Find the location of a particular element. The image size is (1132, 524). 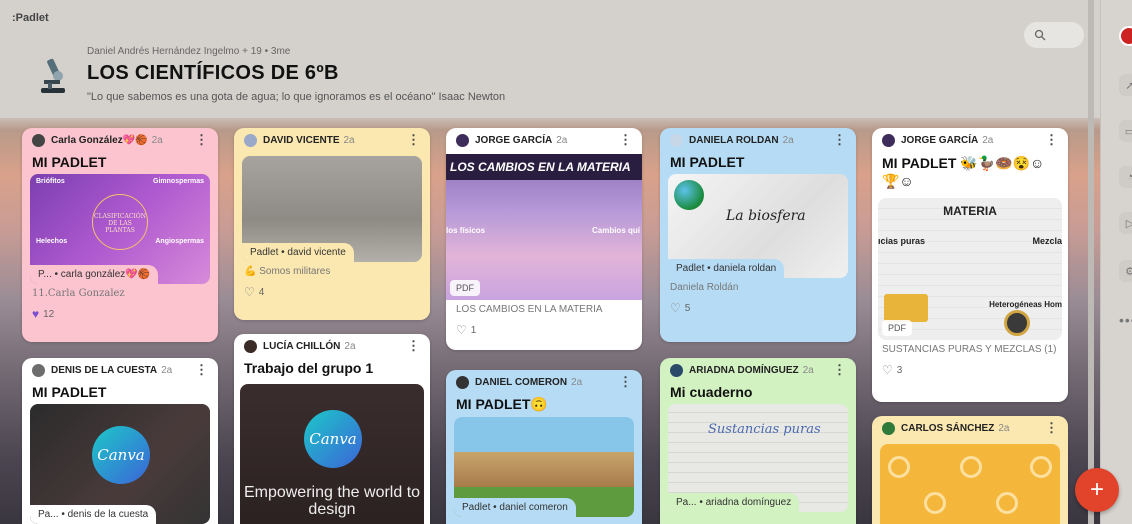

attachment-chip: Pa... • denis de la cuesta is located at coordinates (93, 514).